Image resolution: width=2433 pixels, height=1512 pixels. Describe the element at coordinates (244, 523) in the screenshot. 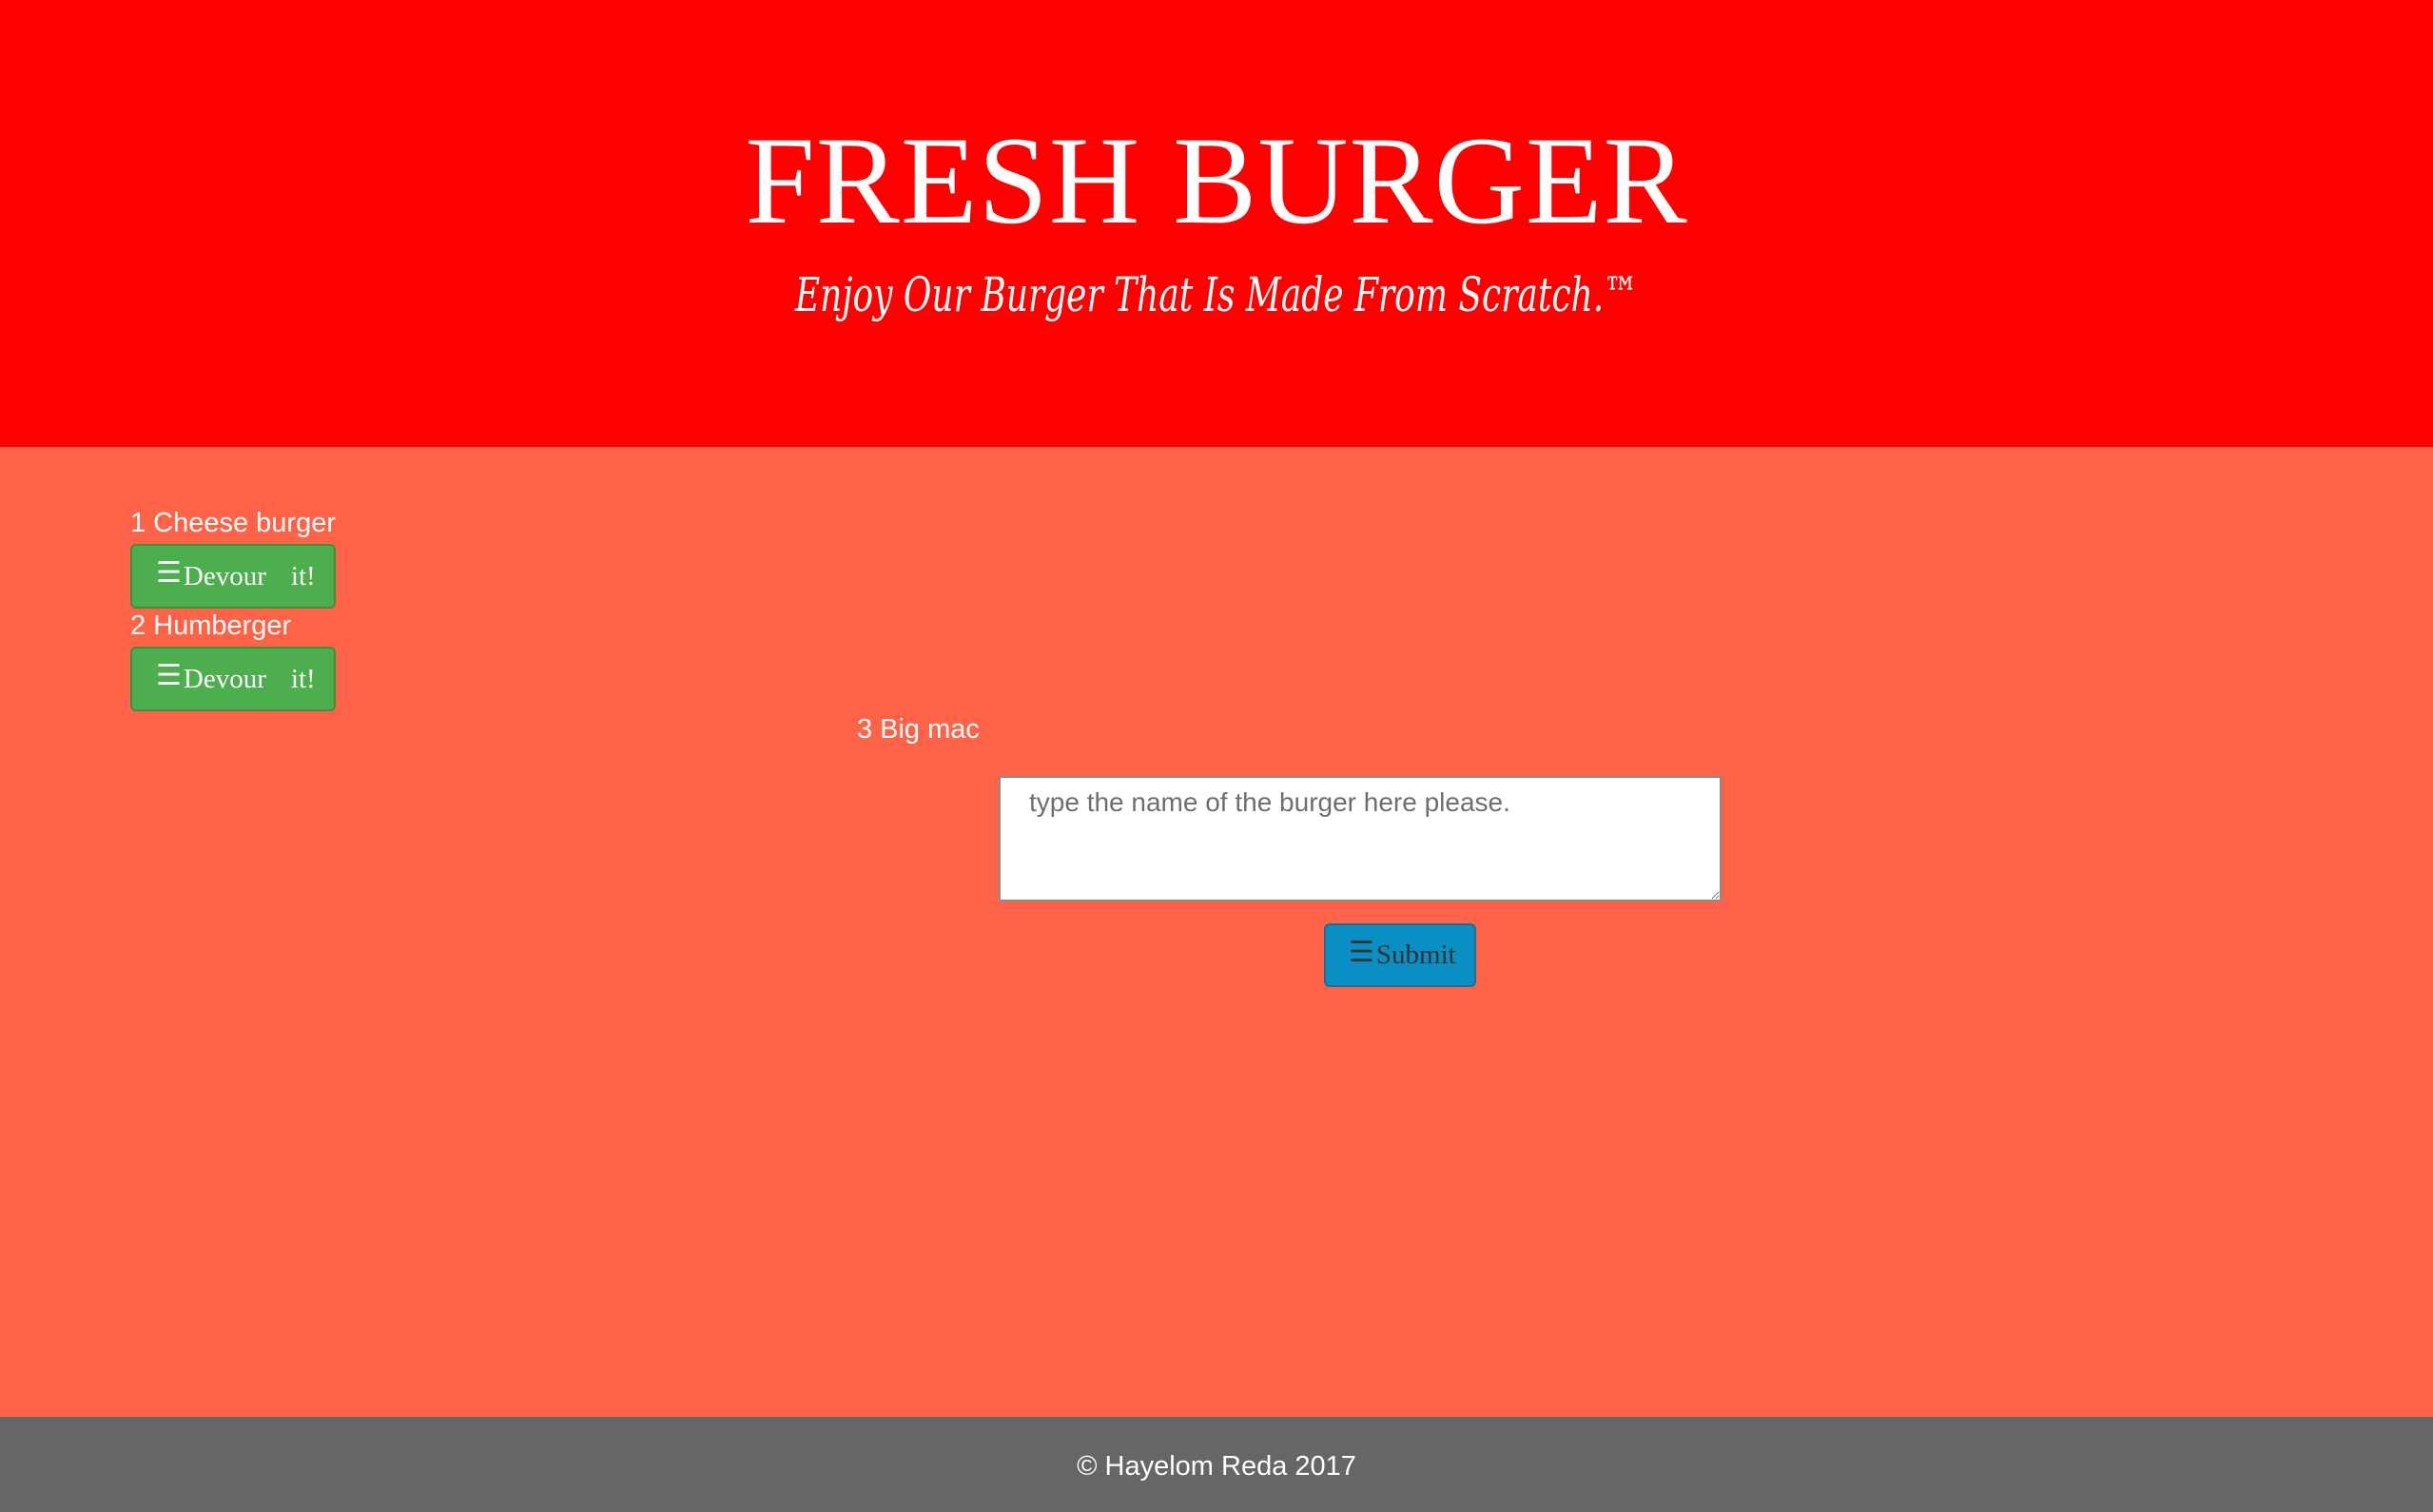

I see `burger-name: Cheese burger` at that location.